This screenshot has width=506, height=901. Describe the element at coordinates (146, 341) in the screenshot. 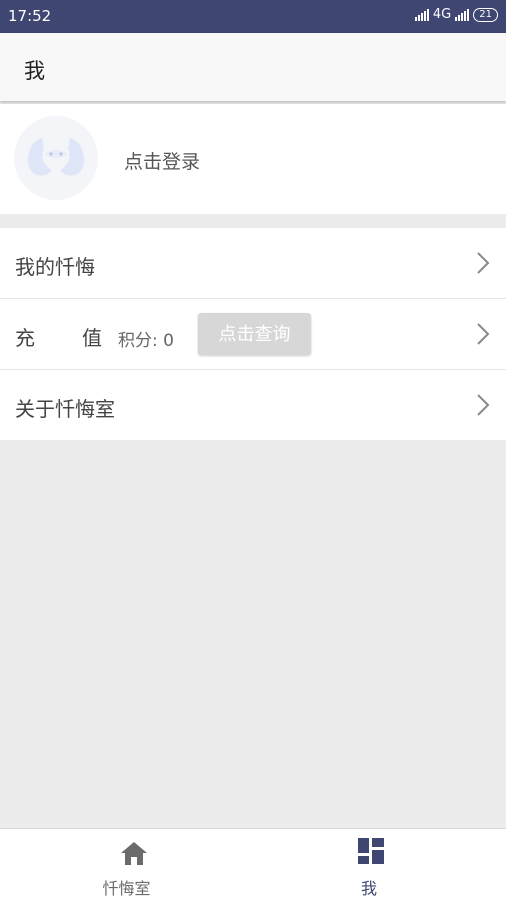

I see `points-value: 积分: 0` at that location.